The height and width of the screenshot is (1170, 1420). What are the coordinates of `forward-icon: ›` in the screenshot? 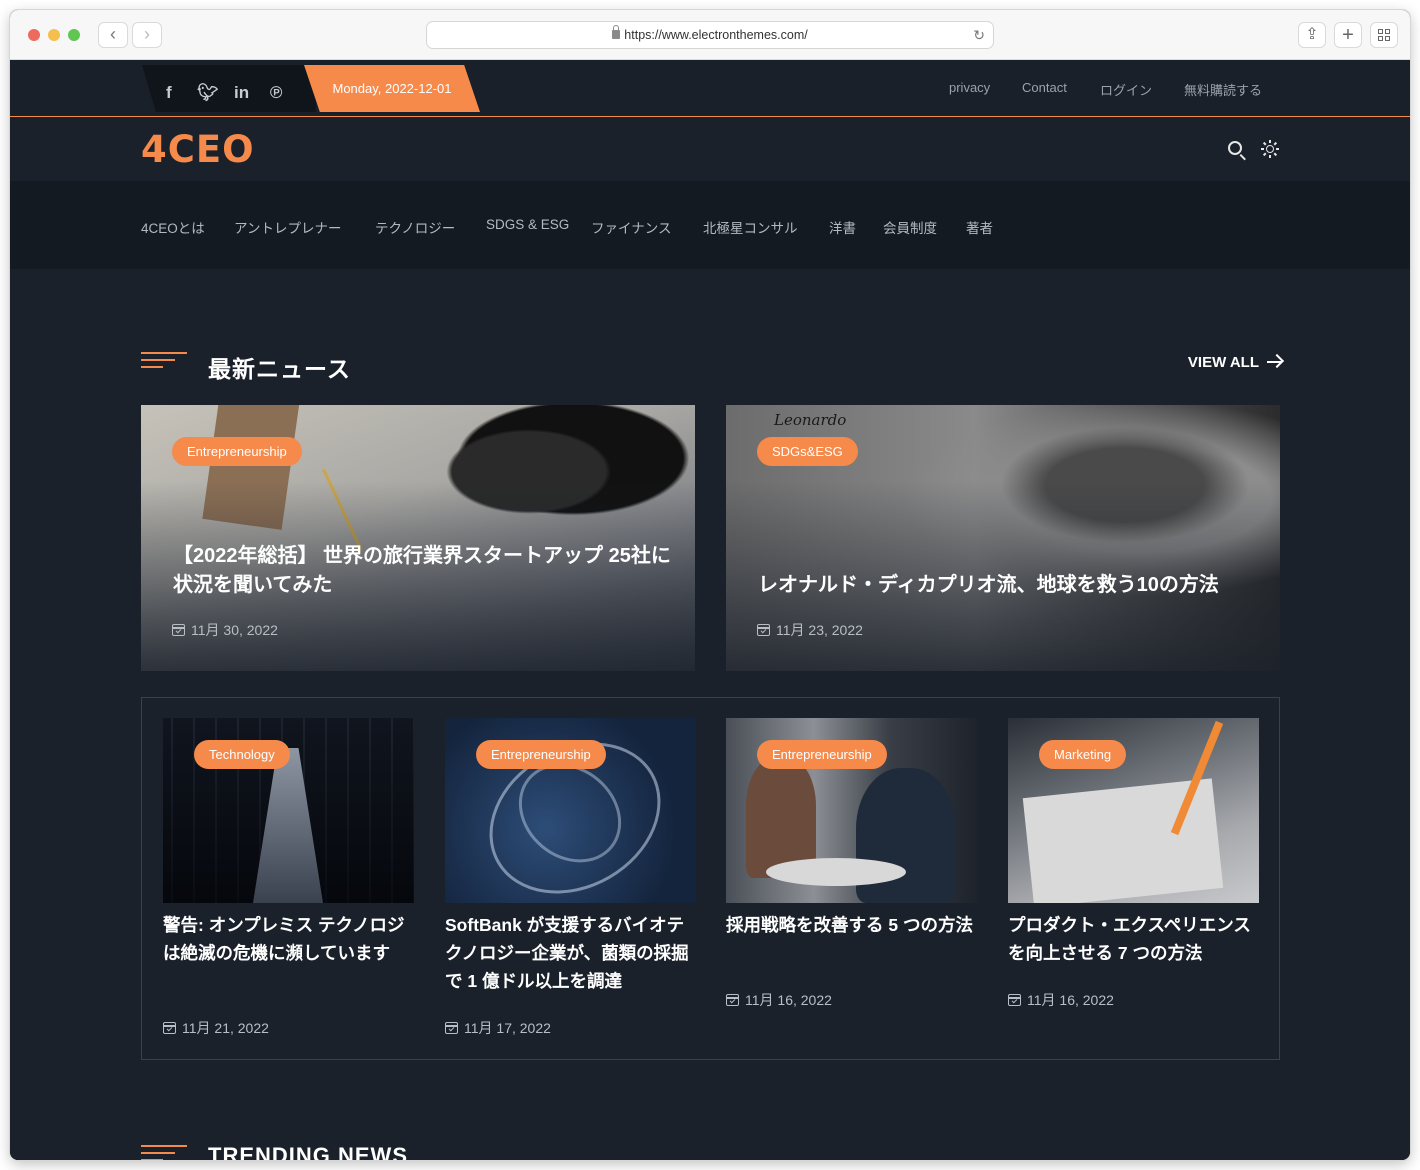 It's located at (147, 34).